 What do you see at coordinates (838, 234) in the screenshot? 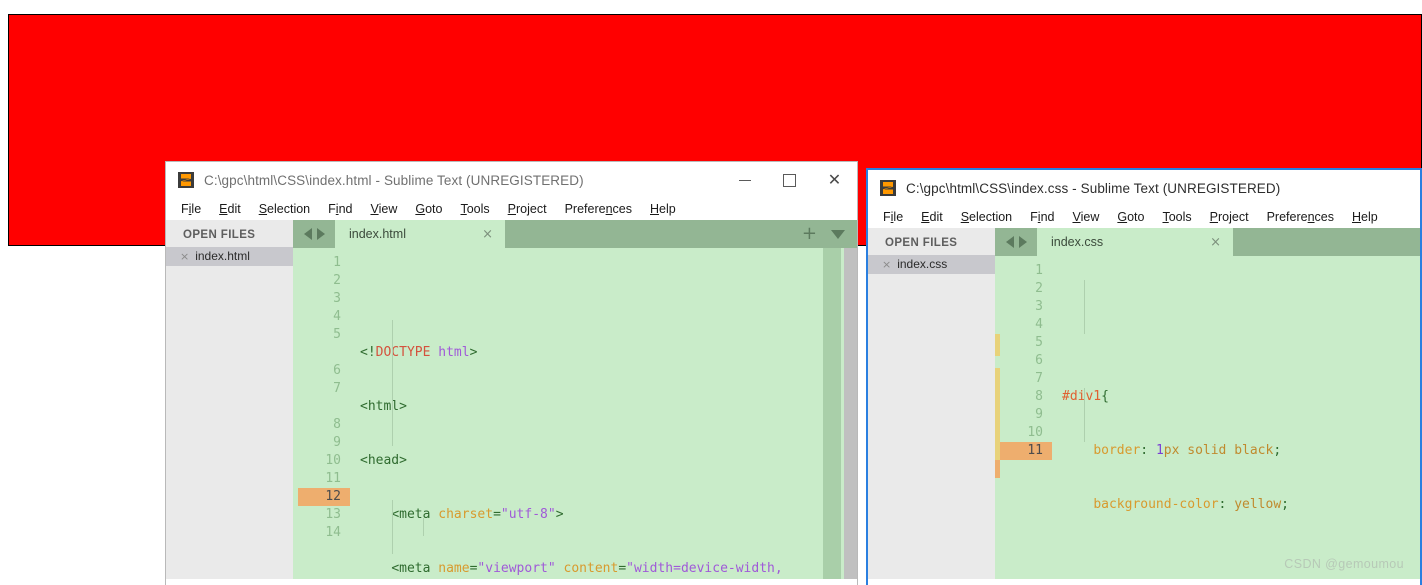
I see `tab-menu-caret-icon` at bounding box center [838, 234].